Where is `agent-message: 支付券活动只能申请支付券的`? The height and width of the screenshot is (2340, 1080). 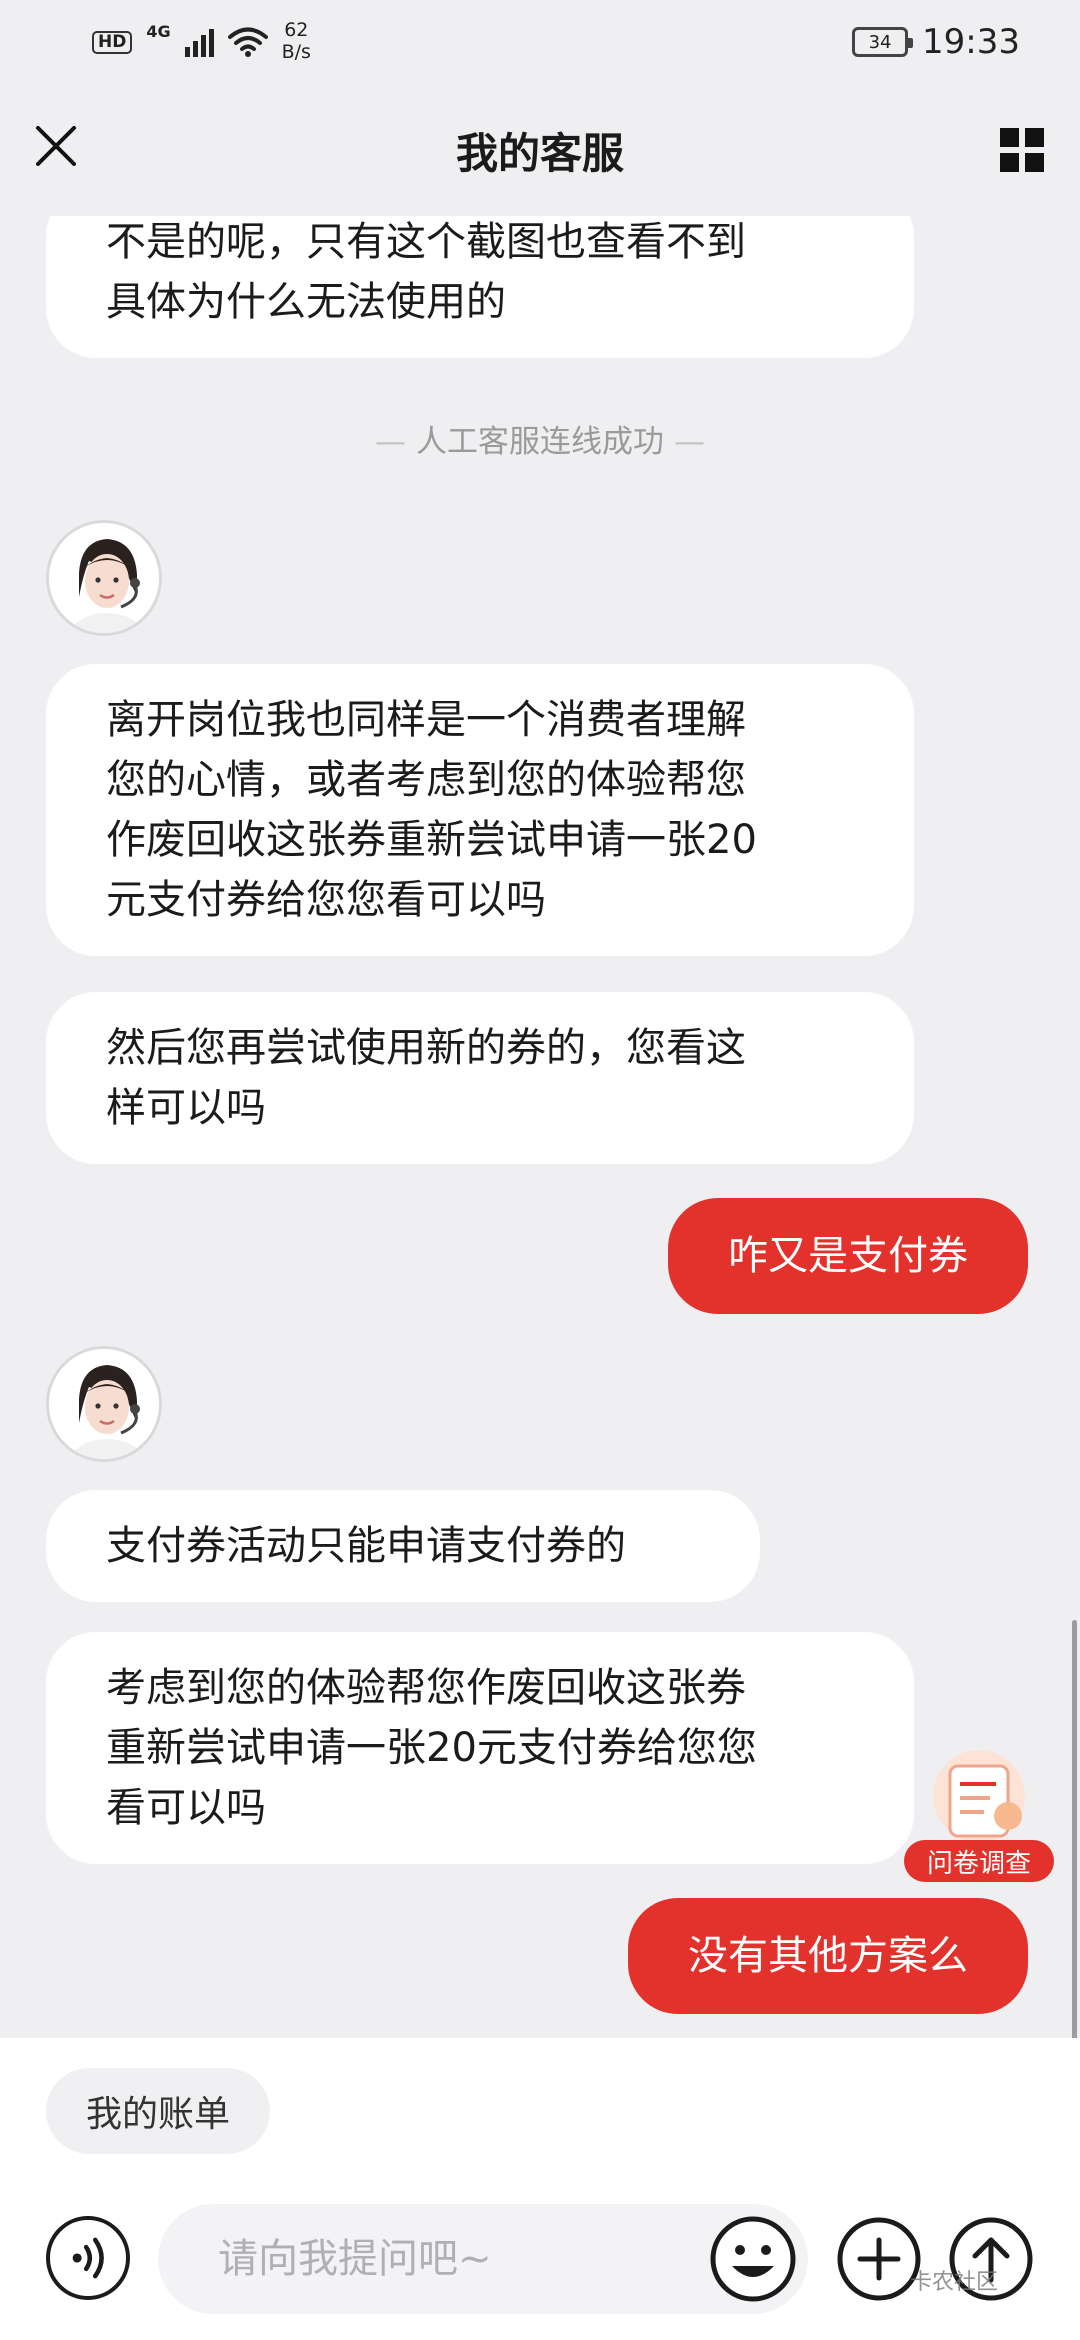 agent-message: 支付券活动只能申请支付券的 is located at coordinates (403, 1546).